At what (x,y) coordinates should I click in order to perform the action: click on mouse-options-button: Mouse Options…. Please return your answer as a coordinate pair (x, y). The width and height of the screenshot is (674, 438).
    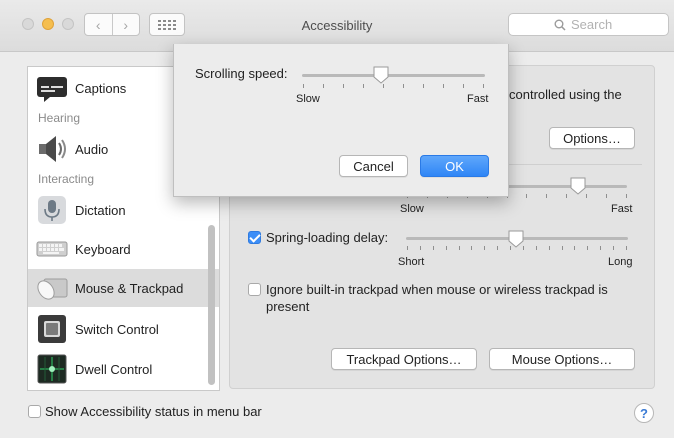
    Looking at the image, I should click on (562, 359).